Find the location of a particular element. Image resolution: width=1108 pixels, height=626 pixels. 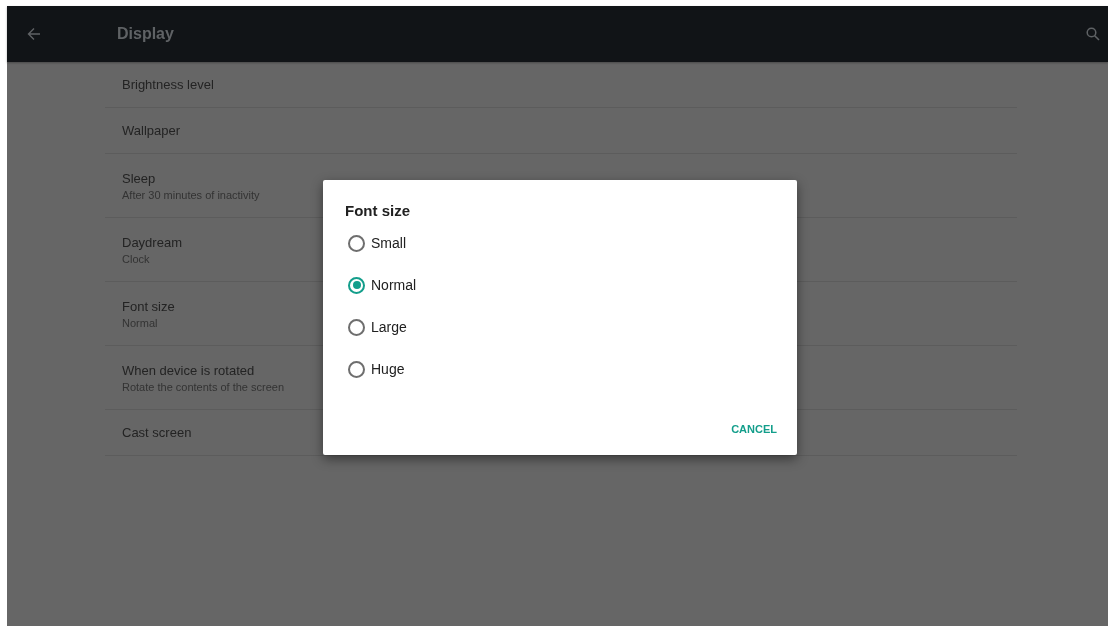

setting-title: When device is rotated is located at coordinates (188, 370).